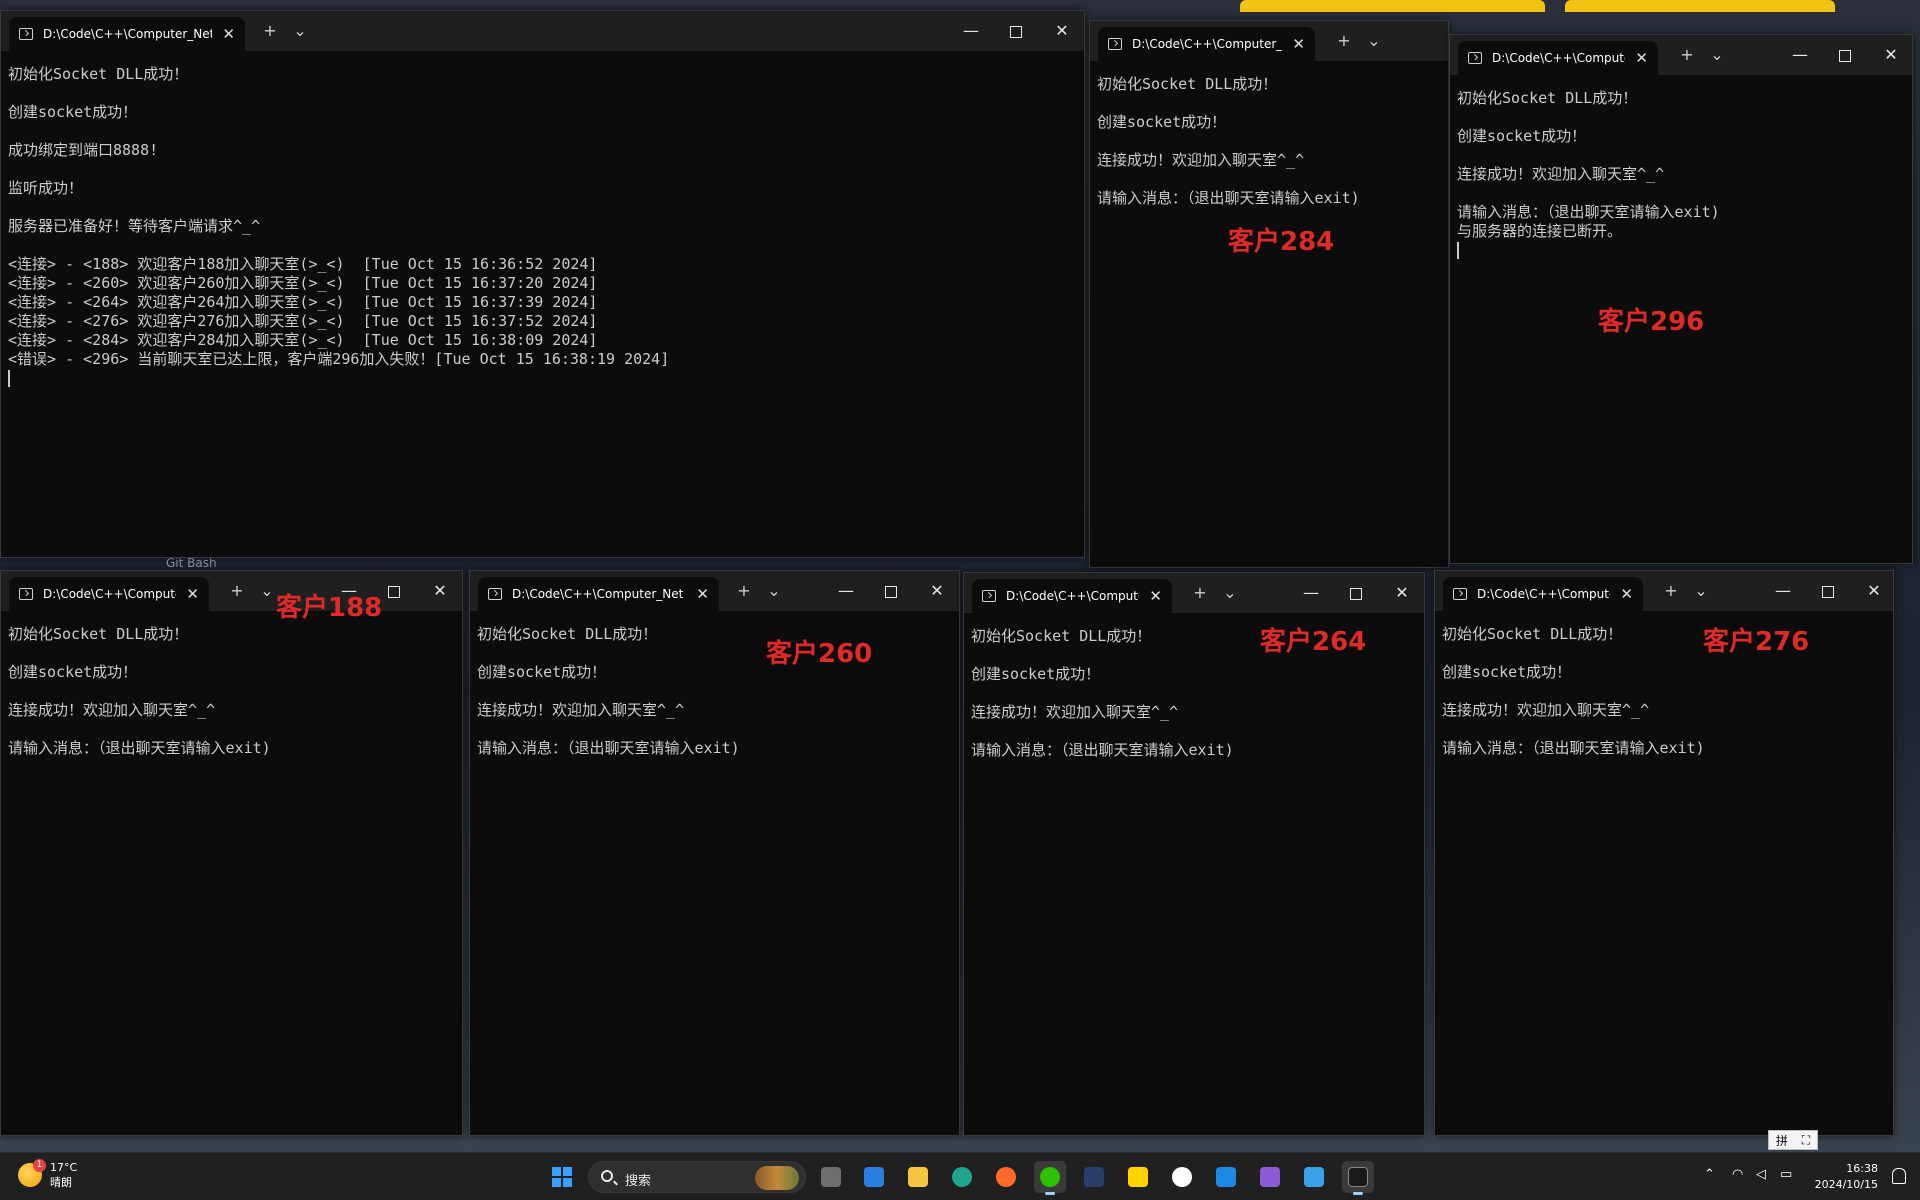  Describe the element at coordinates (1458, 250) in the screenshot. I see `text-cursor` at that location.